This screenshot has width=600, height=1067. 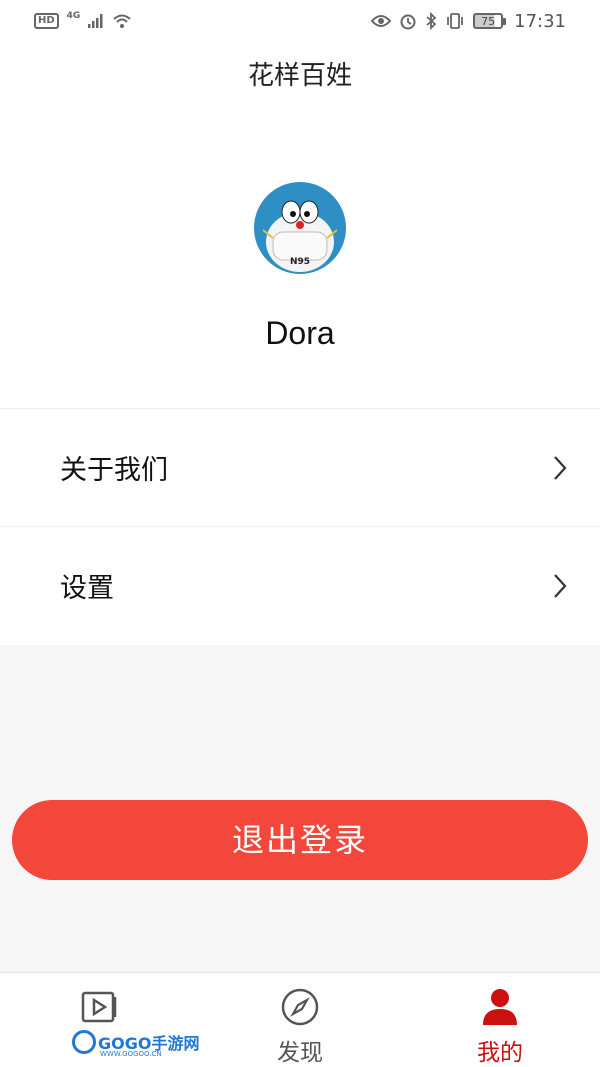 I want to click on menu-item-settings: 设置, so click(x=300, y=585).